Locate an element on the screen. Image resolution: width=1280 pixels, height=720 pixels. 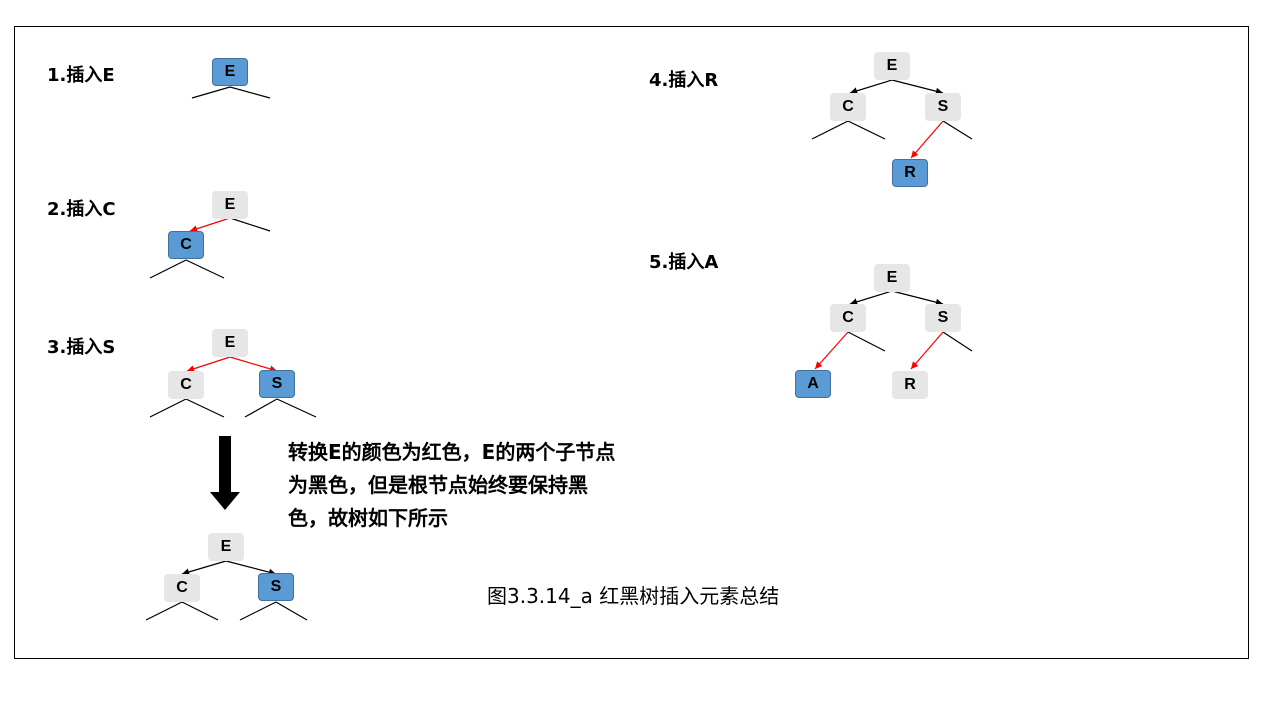
down-arrow-icon is located at coordinates (225, 473).